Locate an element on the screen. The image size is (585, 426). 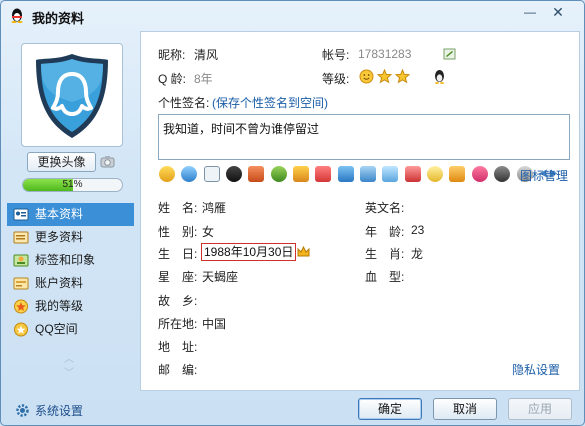
birthday-label: 生 日: is located at coordinates (178, 254).